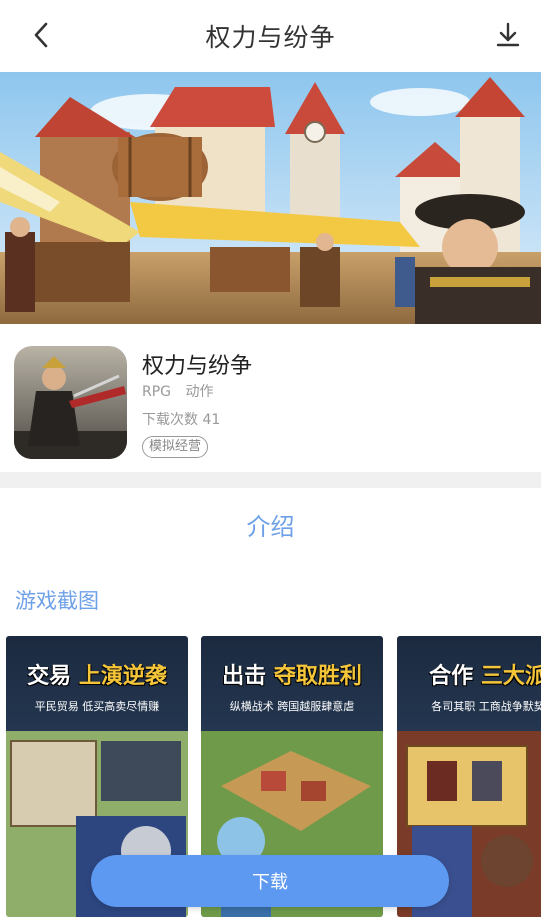 This screenshot has width=541, height=917. I want to click on screenshot-title-b: 三大派, so click(510, 676).